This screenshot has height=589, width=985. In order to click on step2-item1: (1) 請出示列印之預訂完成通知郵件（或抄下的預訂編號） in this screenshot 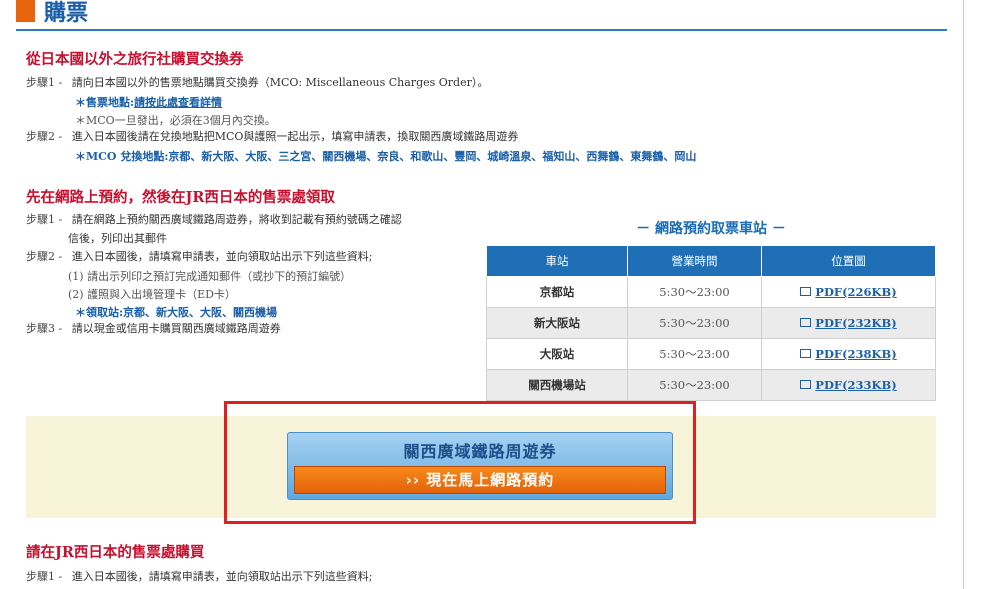, I will do `click(210, 276)`.